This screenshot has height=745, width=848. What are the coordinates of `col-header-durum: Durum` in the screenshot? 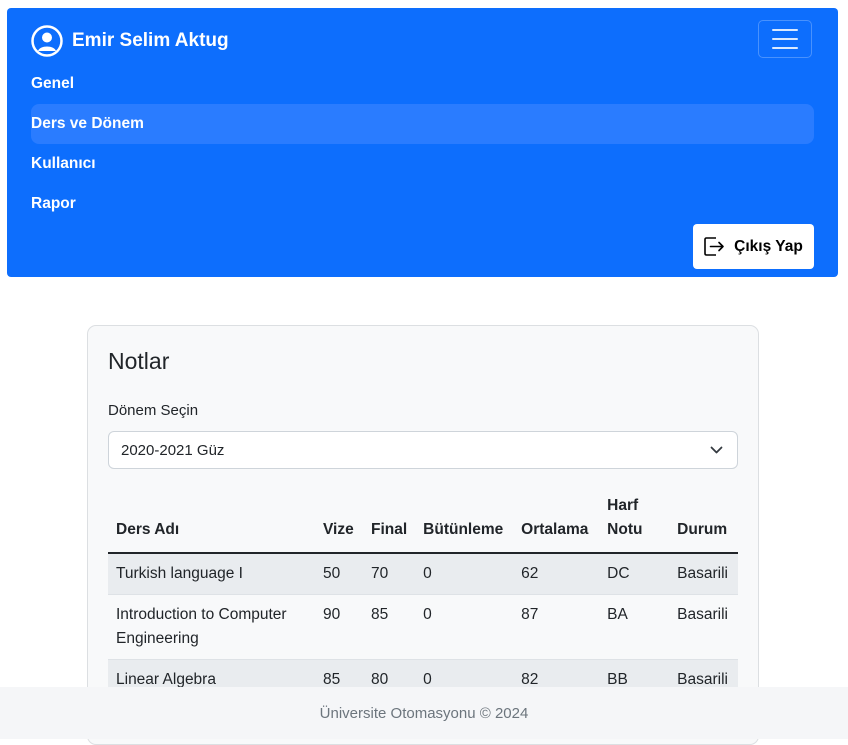 It's located at (703, 520).